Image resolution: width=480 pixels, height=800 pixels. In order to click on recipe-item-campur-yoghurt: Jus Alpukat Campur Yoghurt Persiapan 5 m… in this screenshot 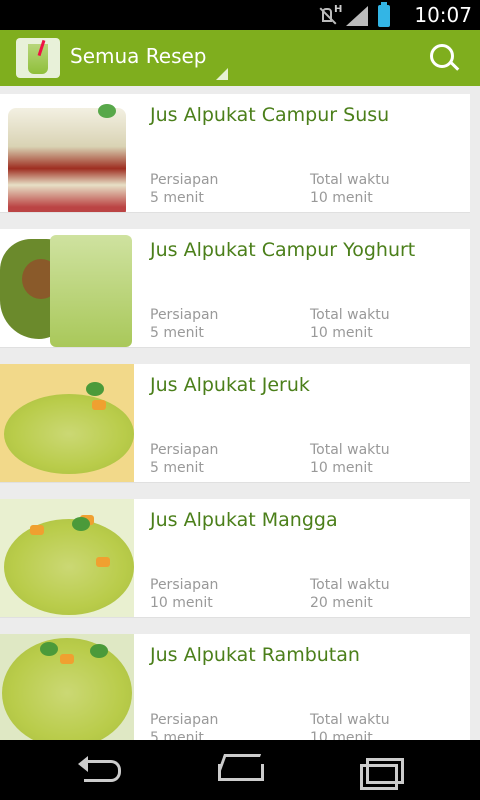, I will do `click(235, 288)`.